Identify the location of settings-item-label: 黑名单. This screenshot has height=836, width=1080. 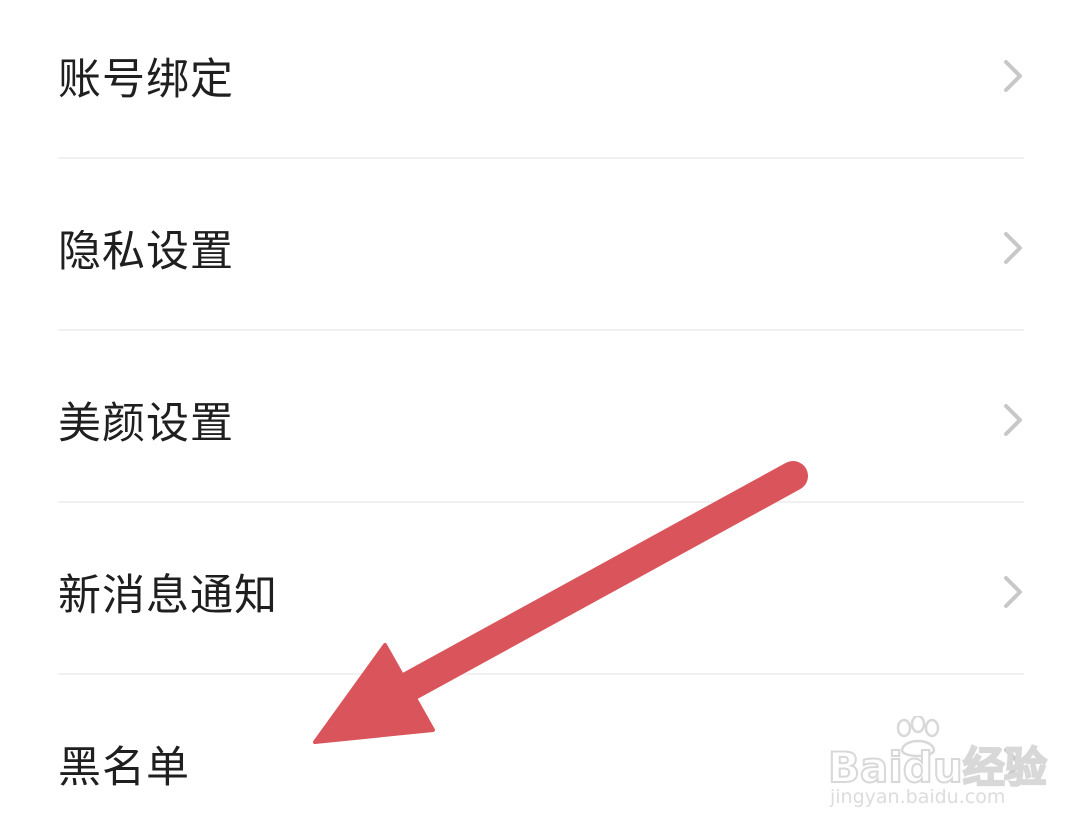
(124, 768).